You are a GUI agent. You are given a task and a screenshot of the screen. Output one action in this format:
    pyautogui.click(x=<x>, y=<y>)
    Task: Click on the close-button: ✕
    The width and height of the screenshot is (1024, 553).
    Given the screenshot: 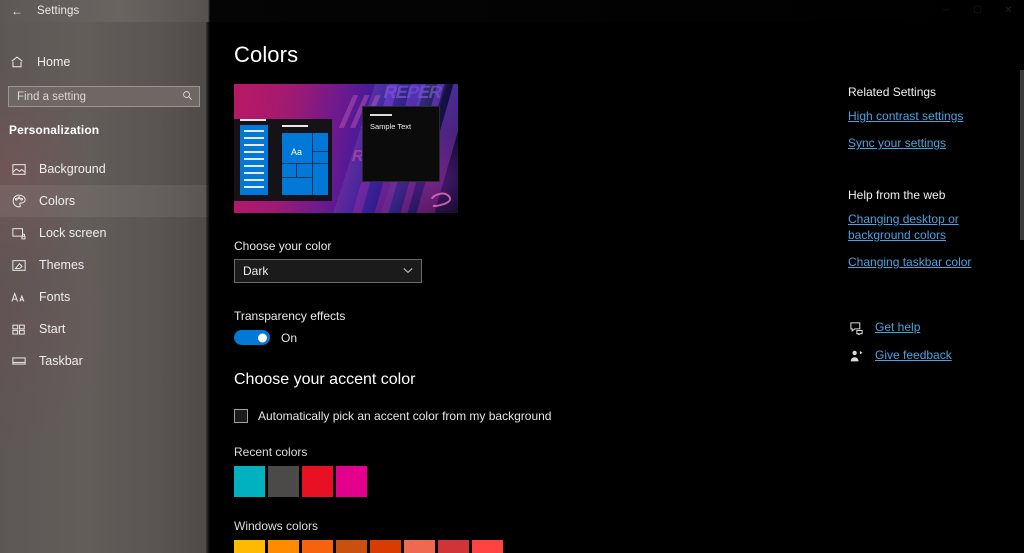 What is the action you would take?
    pyautogui.click(x=1008, y=11)
    